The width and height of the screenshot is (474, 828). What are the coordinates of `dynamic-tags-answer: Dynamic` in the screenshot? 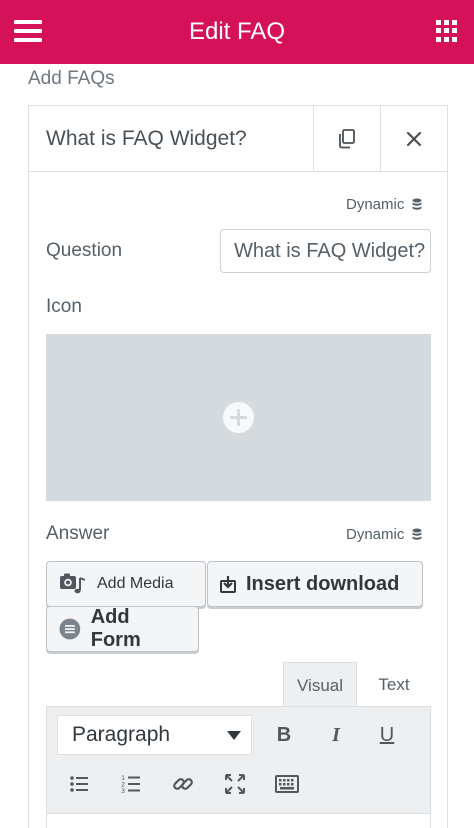 It's located at (384, 534).